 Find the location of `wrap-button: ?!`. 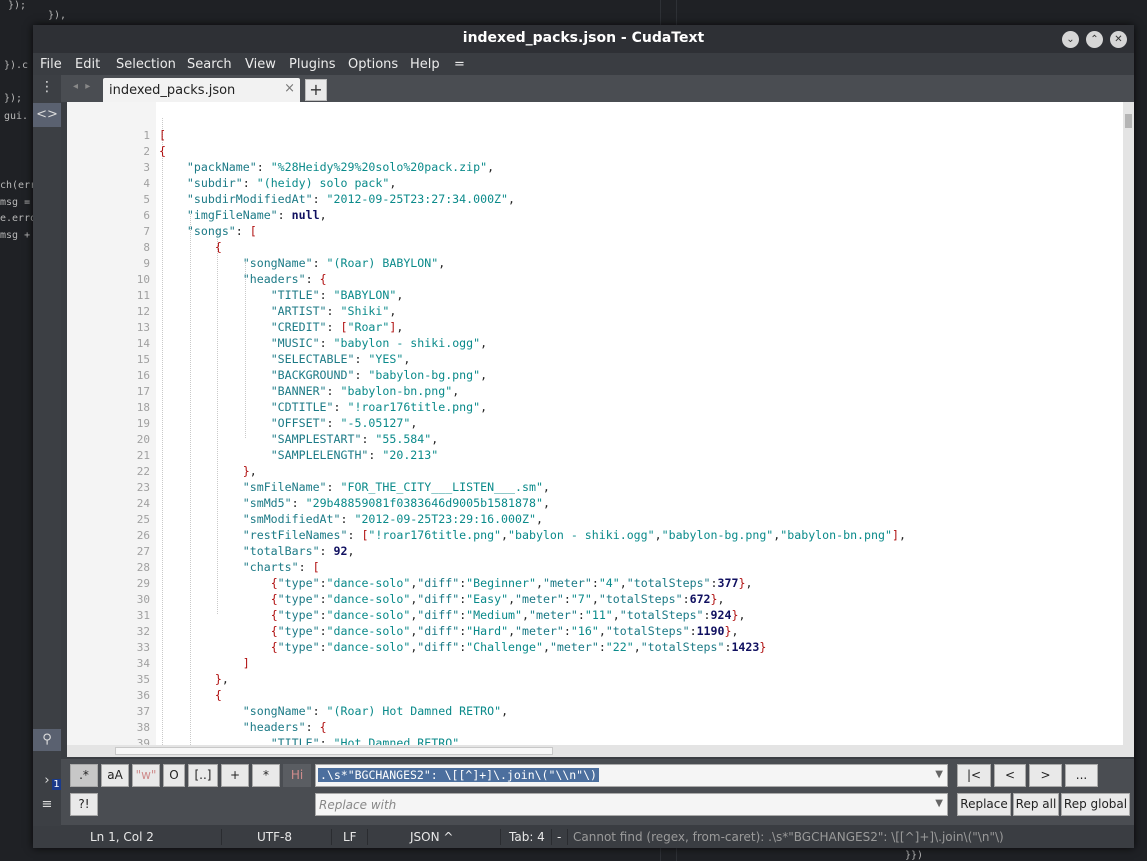

wrap-button: ?! is located at coordinates (84, 804).